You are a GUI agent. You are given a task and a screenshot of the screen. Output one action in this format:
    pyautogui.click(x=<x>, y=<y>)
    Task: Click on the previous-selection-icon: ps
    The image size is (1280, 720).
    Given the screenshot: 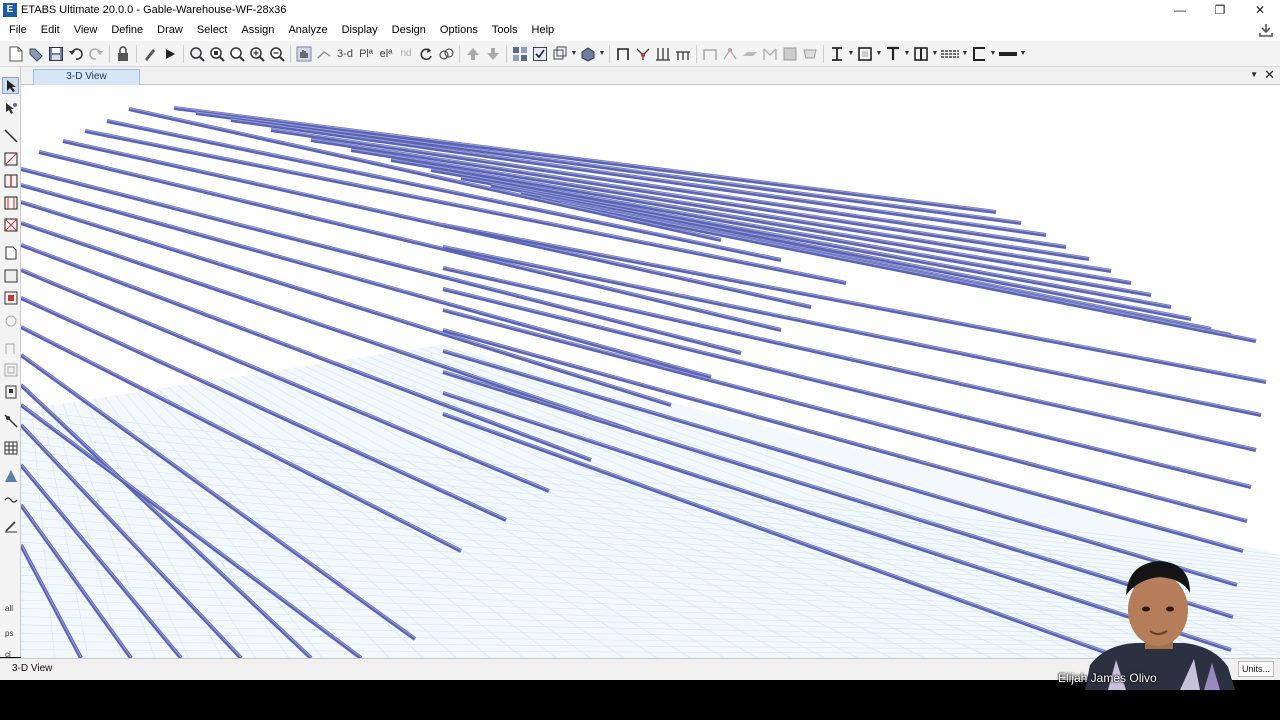 What is the action you would take?
    pyautogui.click(x=10, y=630)
    